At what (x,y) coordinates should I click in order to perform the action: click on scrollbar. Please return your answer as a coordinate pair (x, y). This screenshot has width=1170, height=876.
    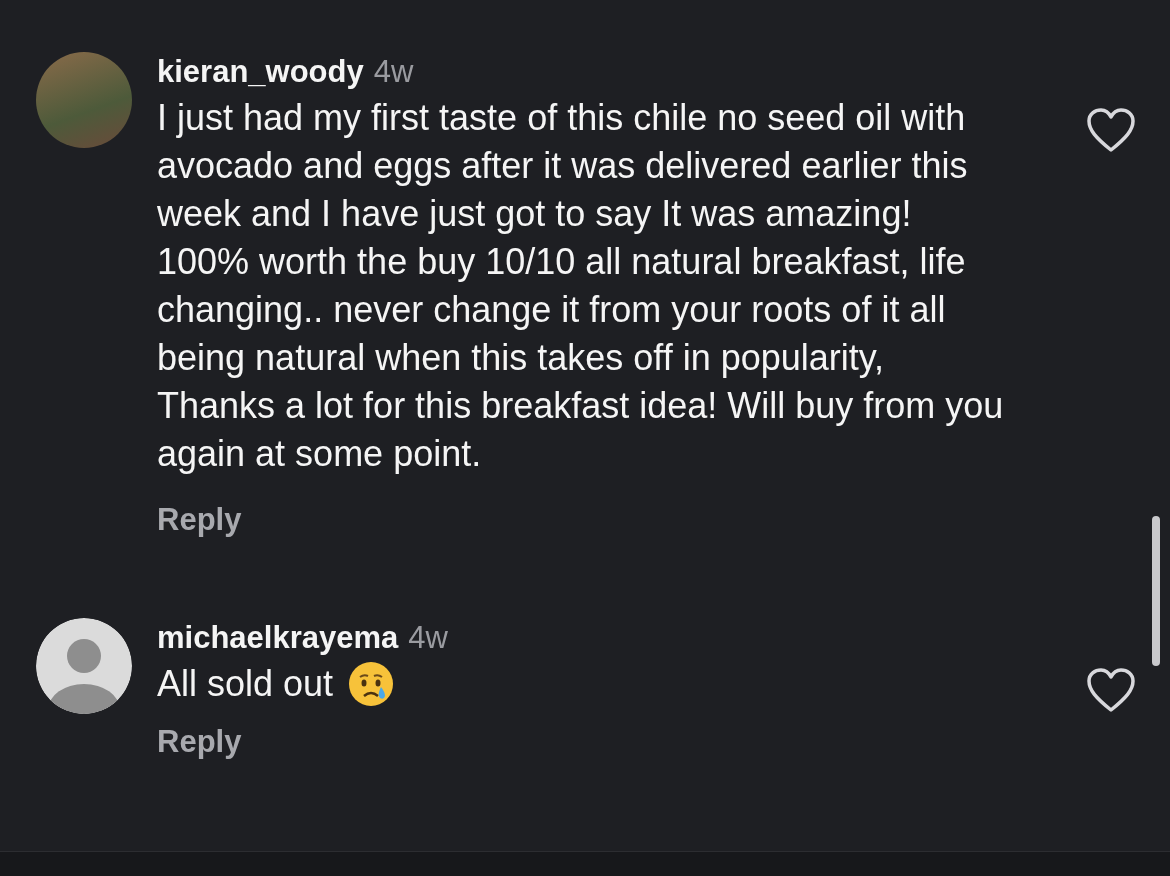
    Looking at the image, I should click on (1156, 591).